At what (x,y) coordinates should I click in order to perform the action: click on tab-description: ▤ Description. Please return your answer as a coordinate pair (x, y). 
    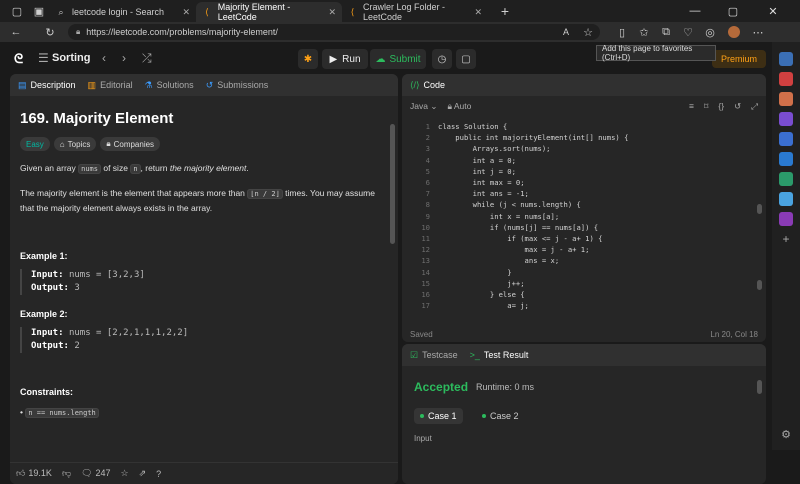
    Looking at the image, I should click on (47, 85).